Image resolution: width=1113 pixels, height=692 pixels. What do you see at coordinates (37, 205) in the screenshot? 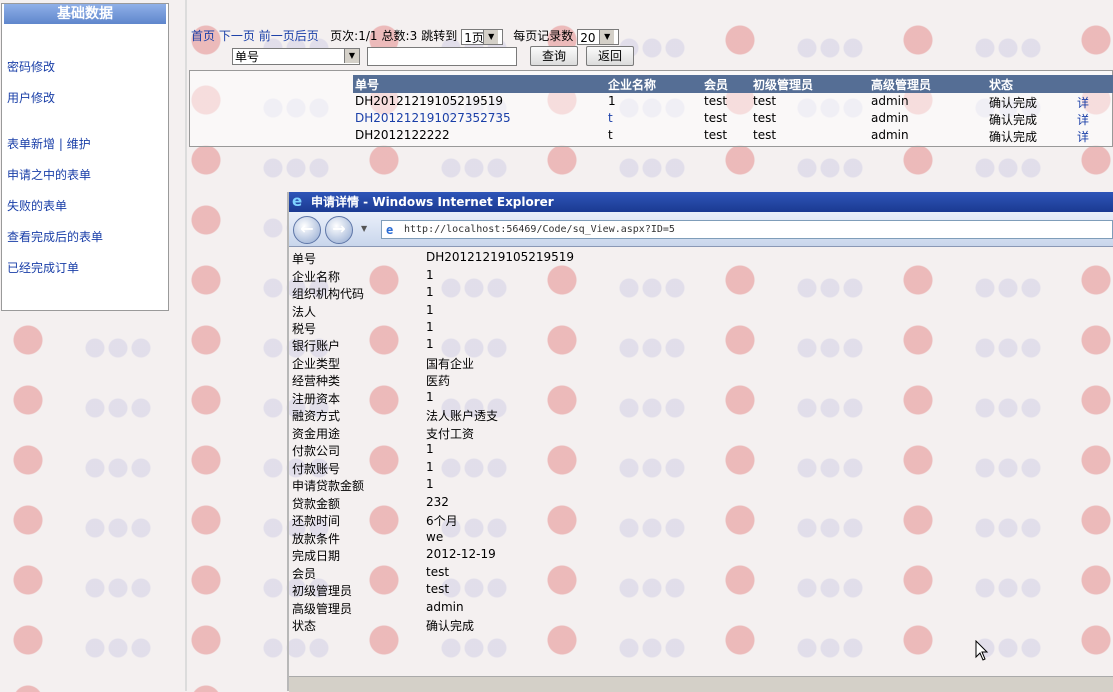
I see `sidebar-item-failed-forms: 失败的表单` at bounding box center [37, 205].